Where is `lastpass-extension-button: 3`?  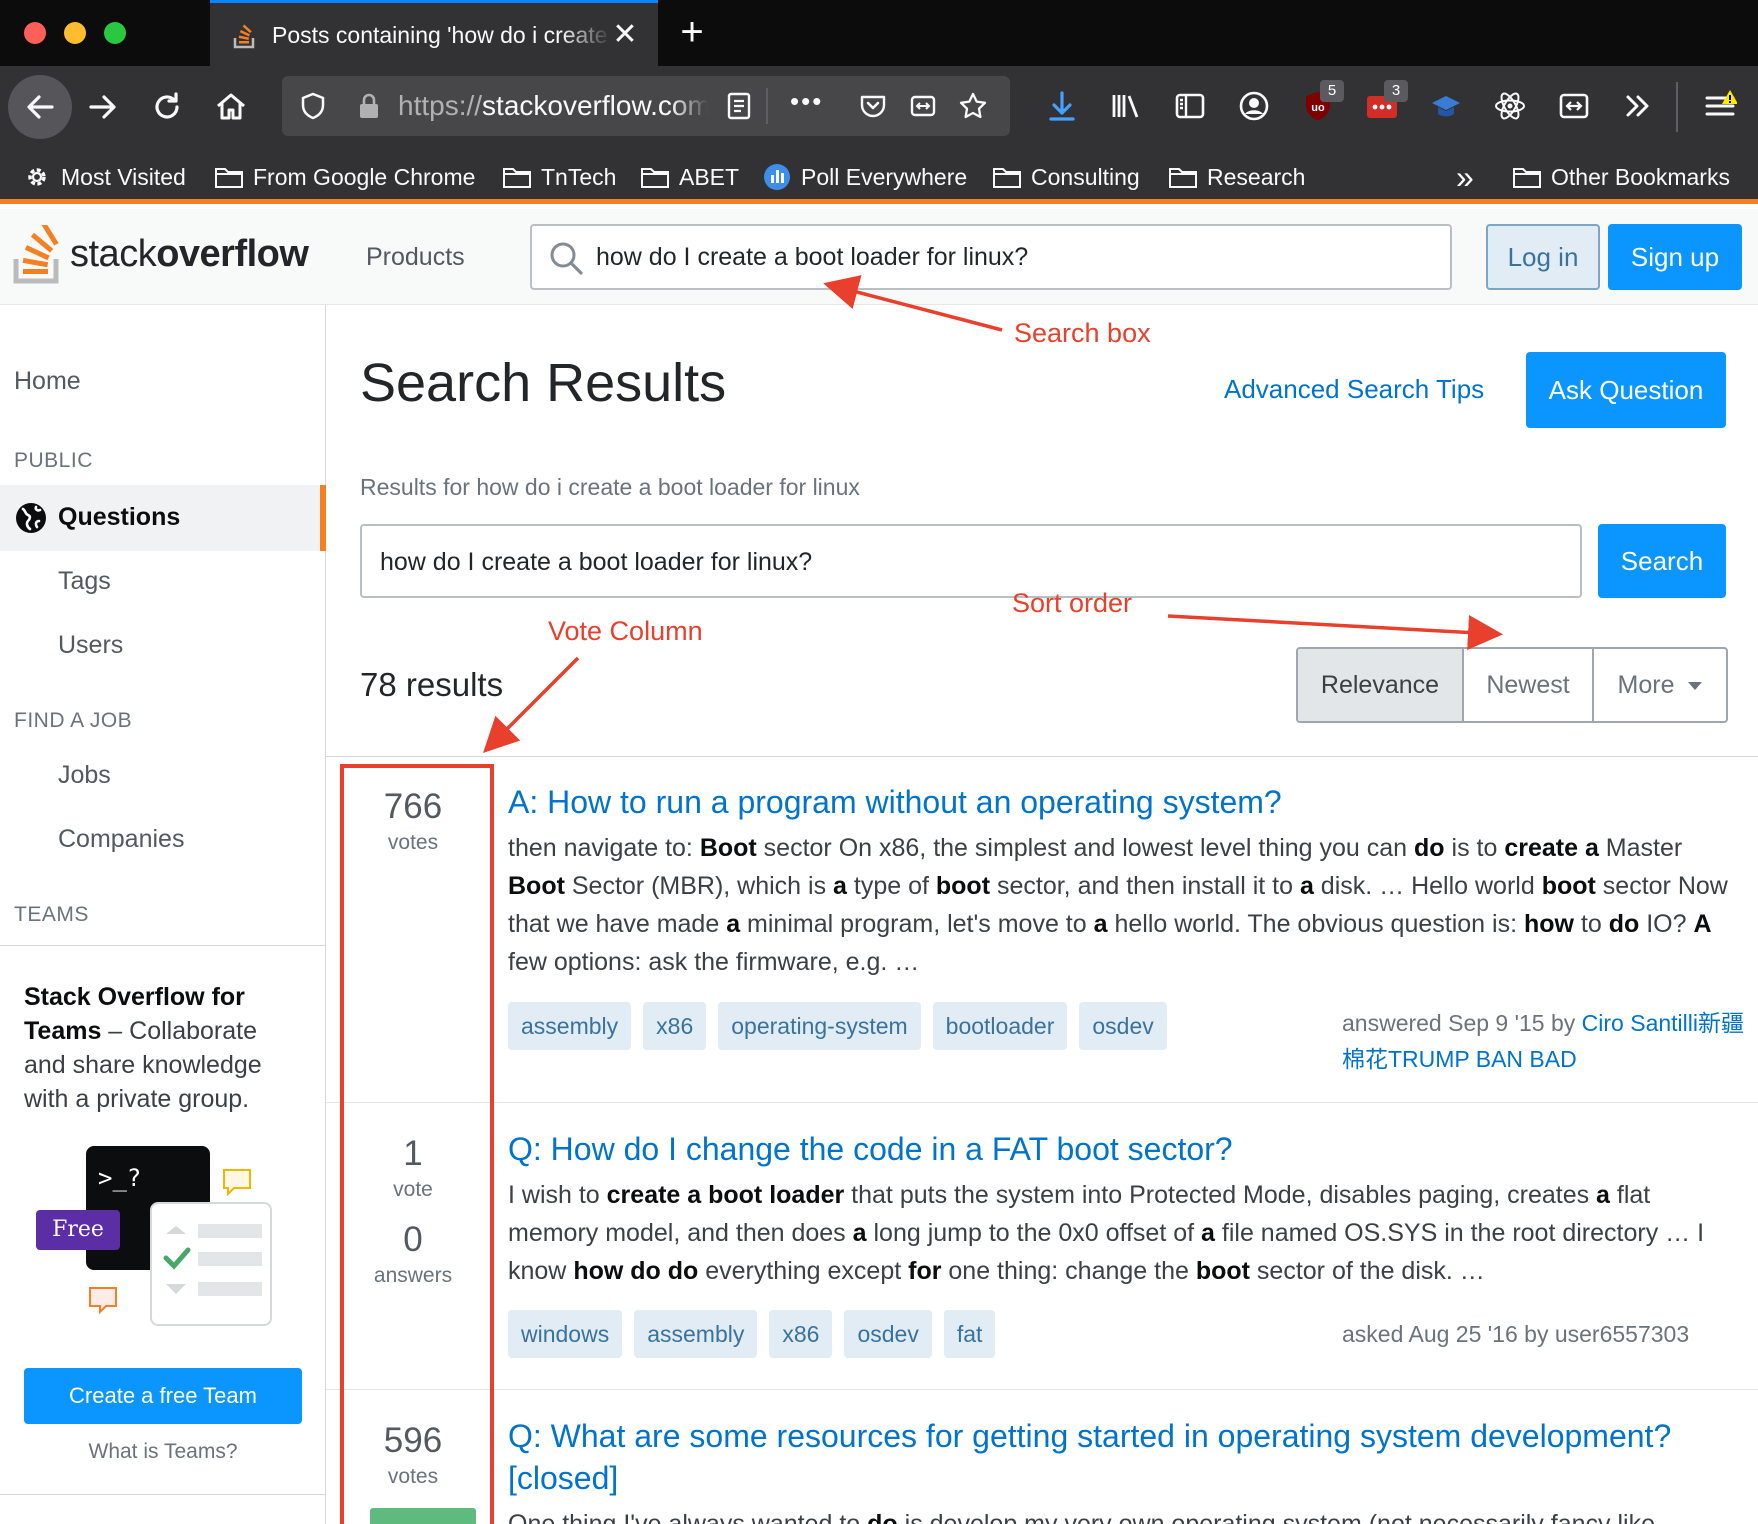 lastpass-extension-button: 3 is located at coordinates (1385, 103).